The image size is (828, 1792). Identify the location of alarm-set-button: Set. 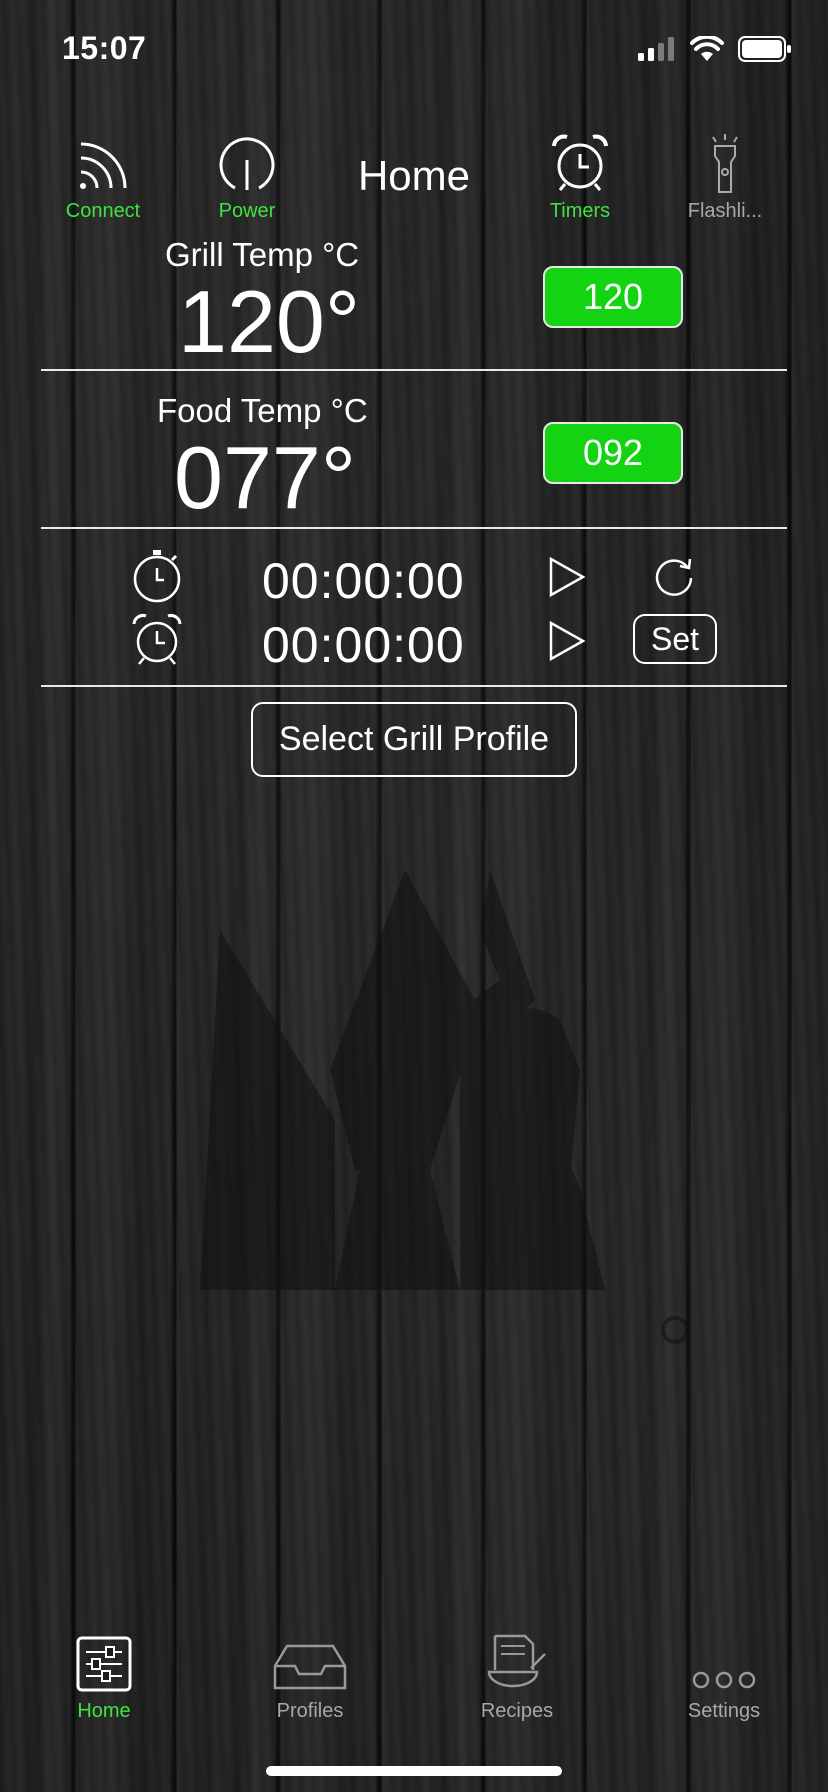
(675, 639).